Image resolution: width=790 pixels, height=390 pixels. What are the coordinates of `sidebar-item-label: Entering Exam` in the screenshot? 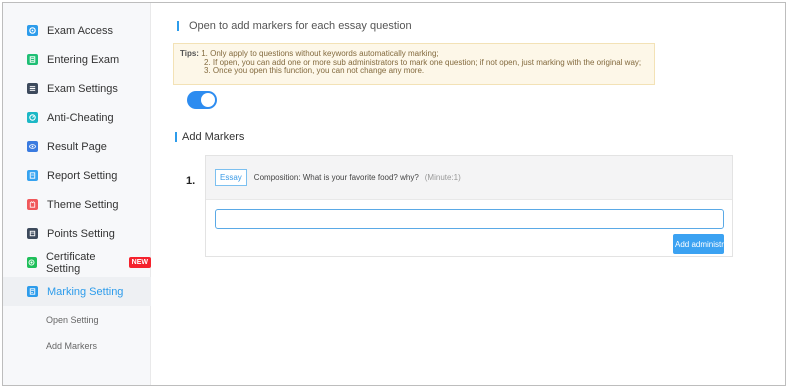 It's located at (83, 59).